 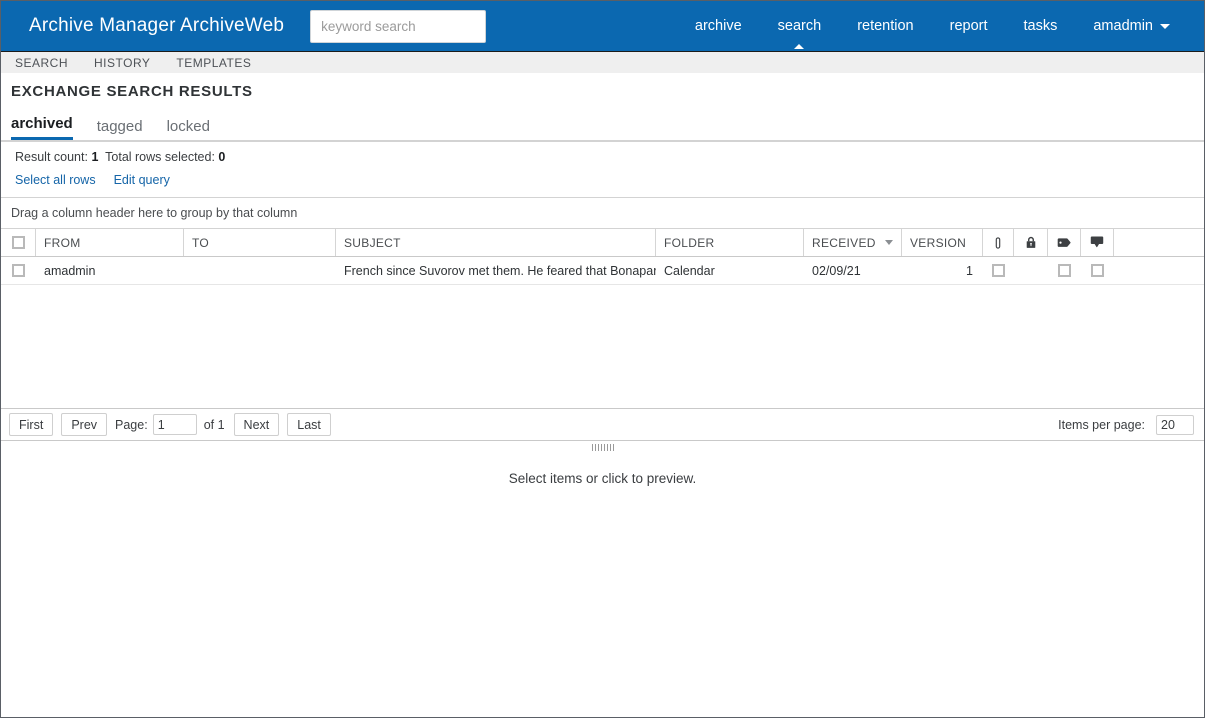 I want to click on row-cell-spacer, so click(x=1159, y=270).